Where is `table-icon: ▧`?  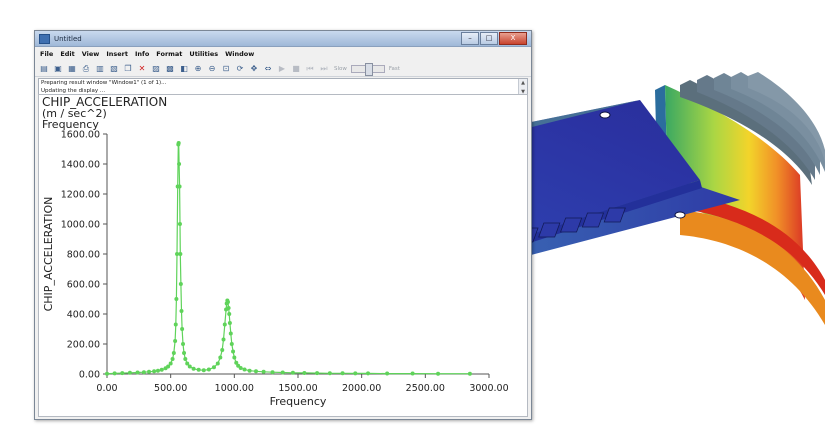 table-icon: ▧ is located at coordinates (114, 68).